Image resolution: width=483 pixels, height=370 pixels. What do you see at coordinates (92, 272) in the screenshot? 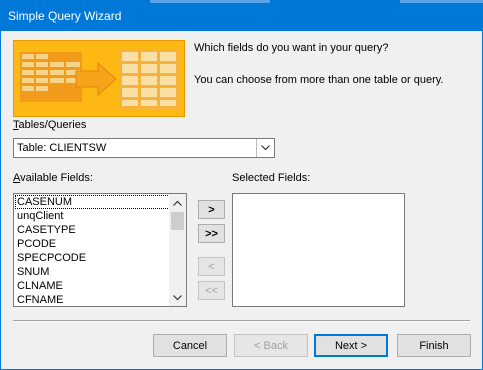
I see `list-item: SNUM` at bounding box center [92, 272].